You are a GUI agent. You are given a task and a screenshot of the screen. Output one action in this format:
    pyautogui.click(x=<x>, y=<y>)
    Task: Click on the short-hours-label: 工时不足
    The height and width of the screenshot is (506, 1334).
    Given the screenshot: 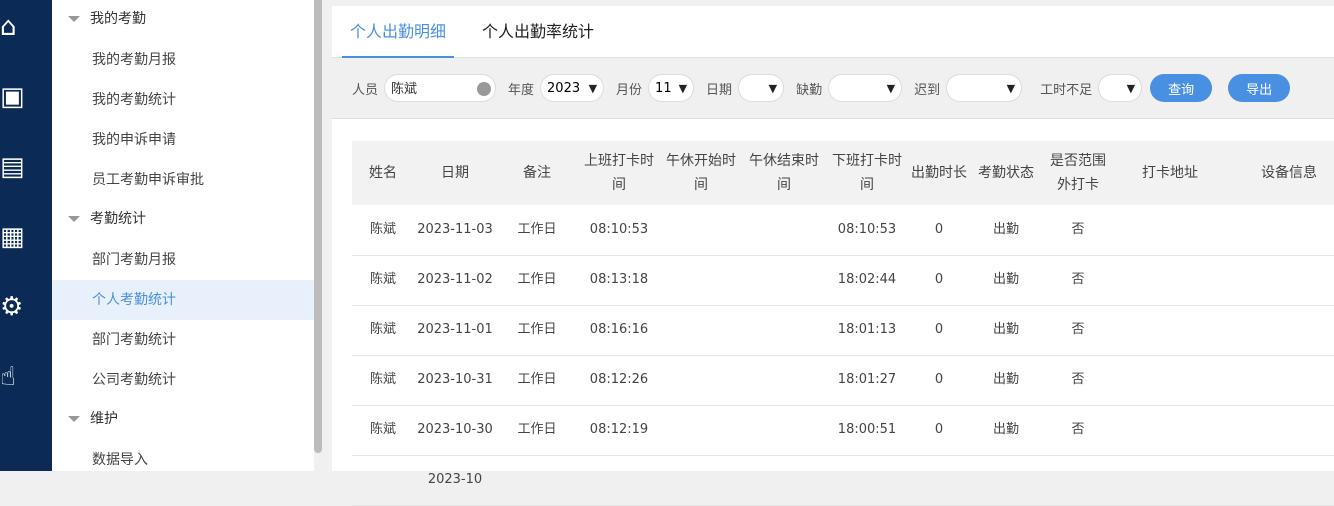 What is the action you would take?
    pyautogui.click(x=1066, y=90)
    